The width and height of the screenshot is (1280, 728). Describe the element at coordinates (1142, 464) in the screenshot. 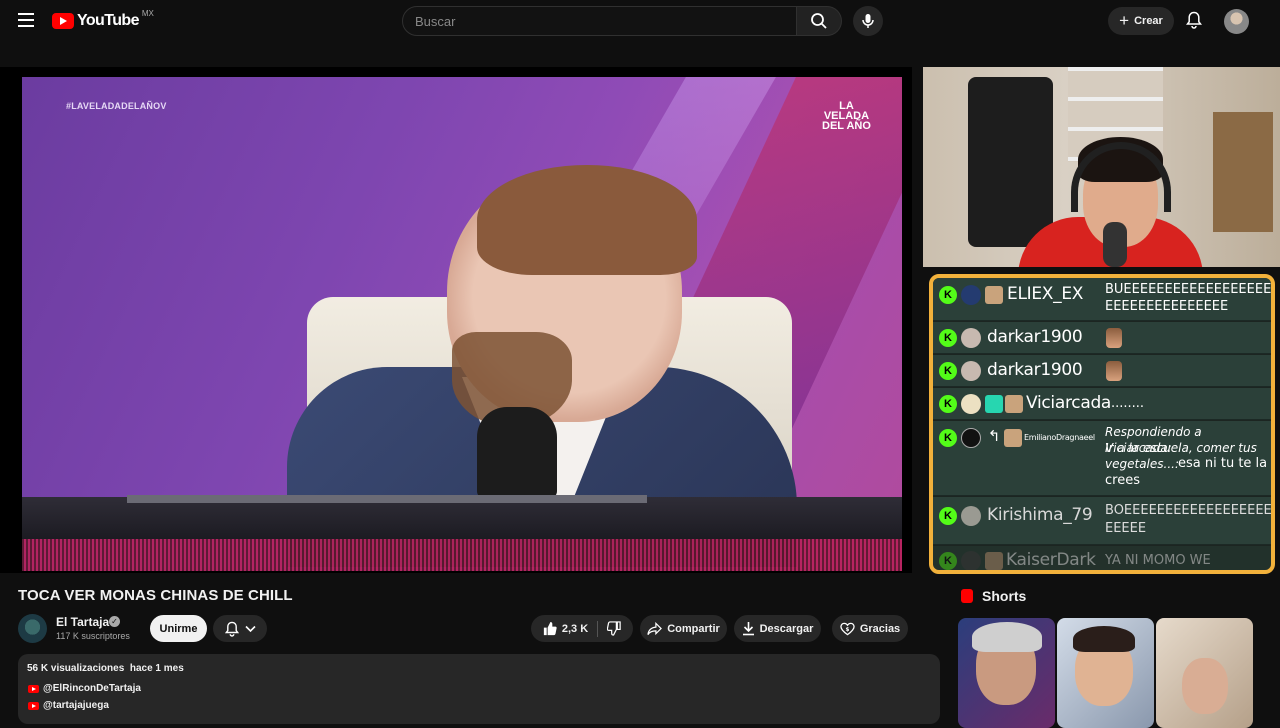

I see `chat-reply-quote: vegetales...:` at that location.